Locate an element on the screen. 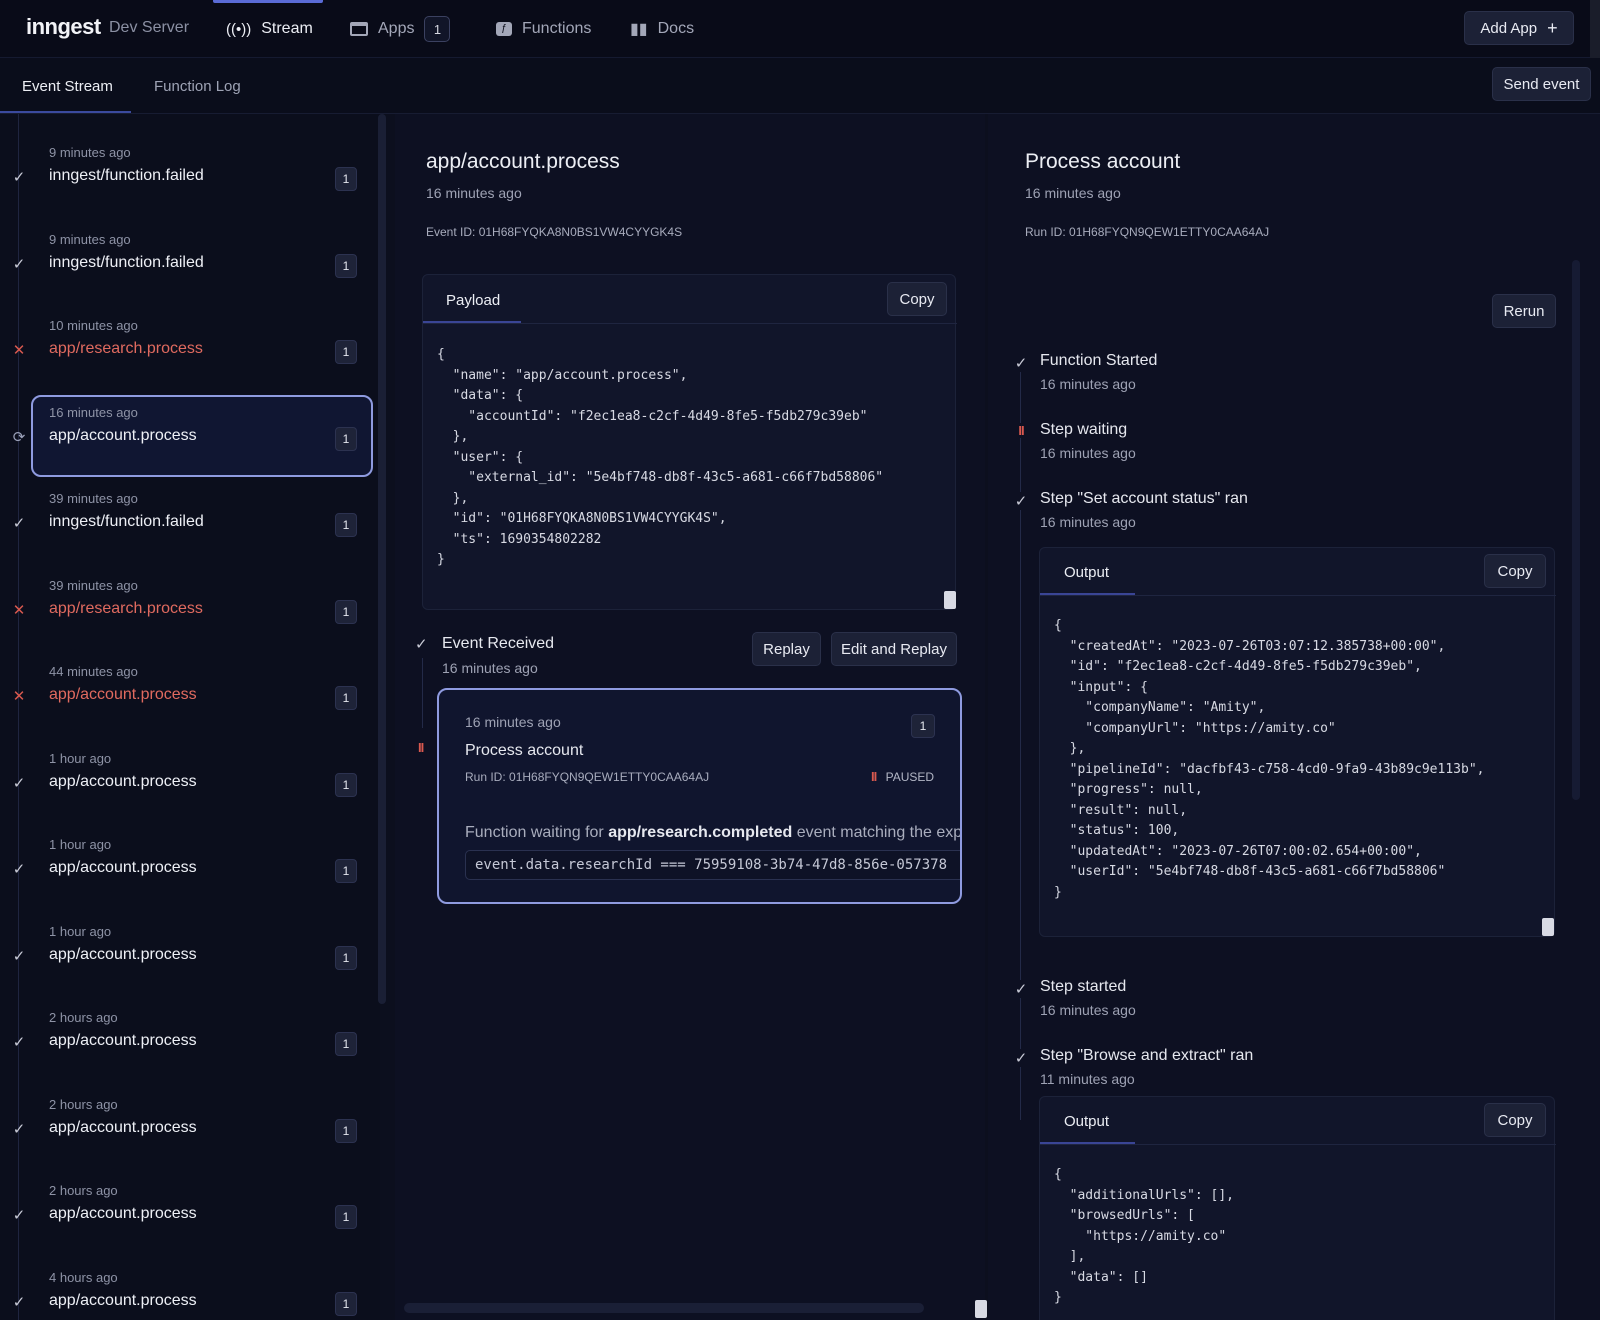 The image size is (1600, 1320). payload-resize-handle is located at coordinates (950, 600).